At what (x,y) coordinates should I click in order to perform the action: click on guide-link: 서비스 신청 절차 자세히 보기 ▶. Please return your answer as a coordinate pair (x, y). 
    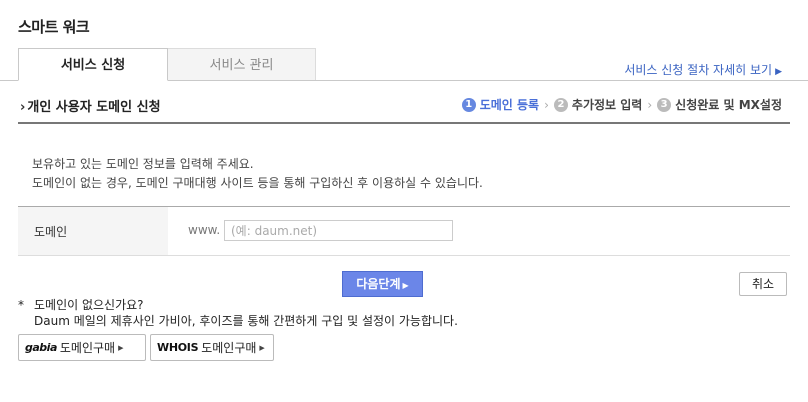
    Looking at the image, I should click on (703, 69).